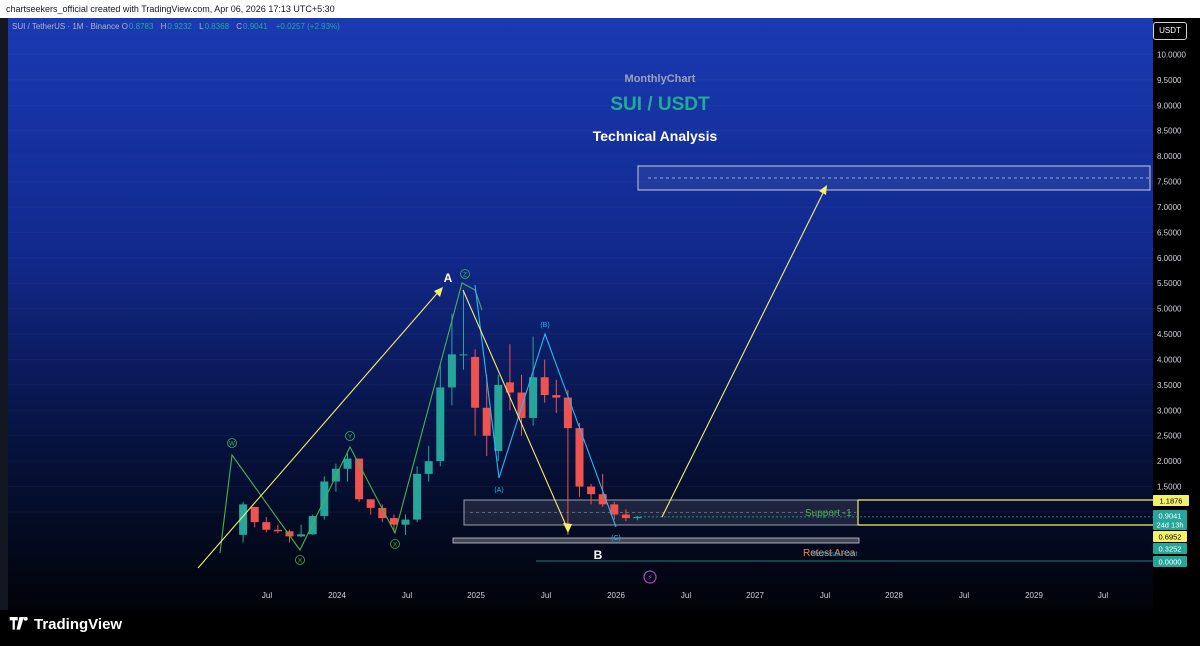 The height and width of the screenshot is (646, 1200). I want to click on time-axis-label: 2028, so click(894, 595).